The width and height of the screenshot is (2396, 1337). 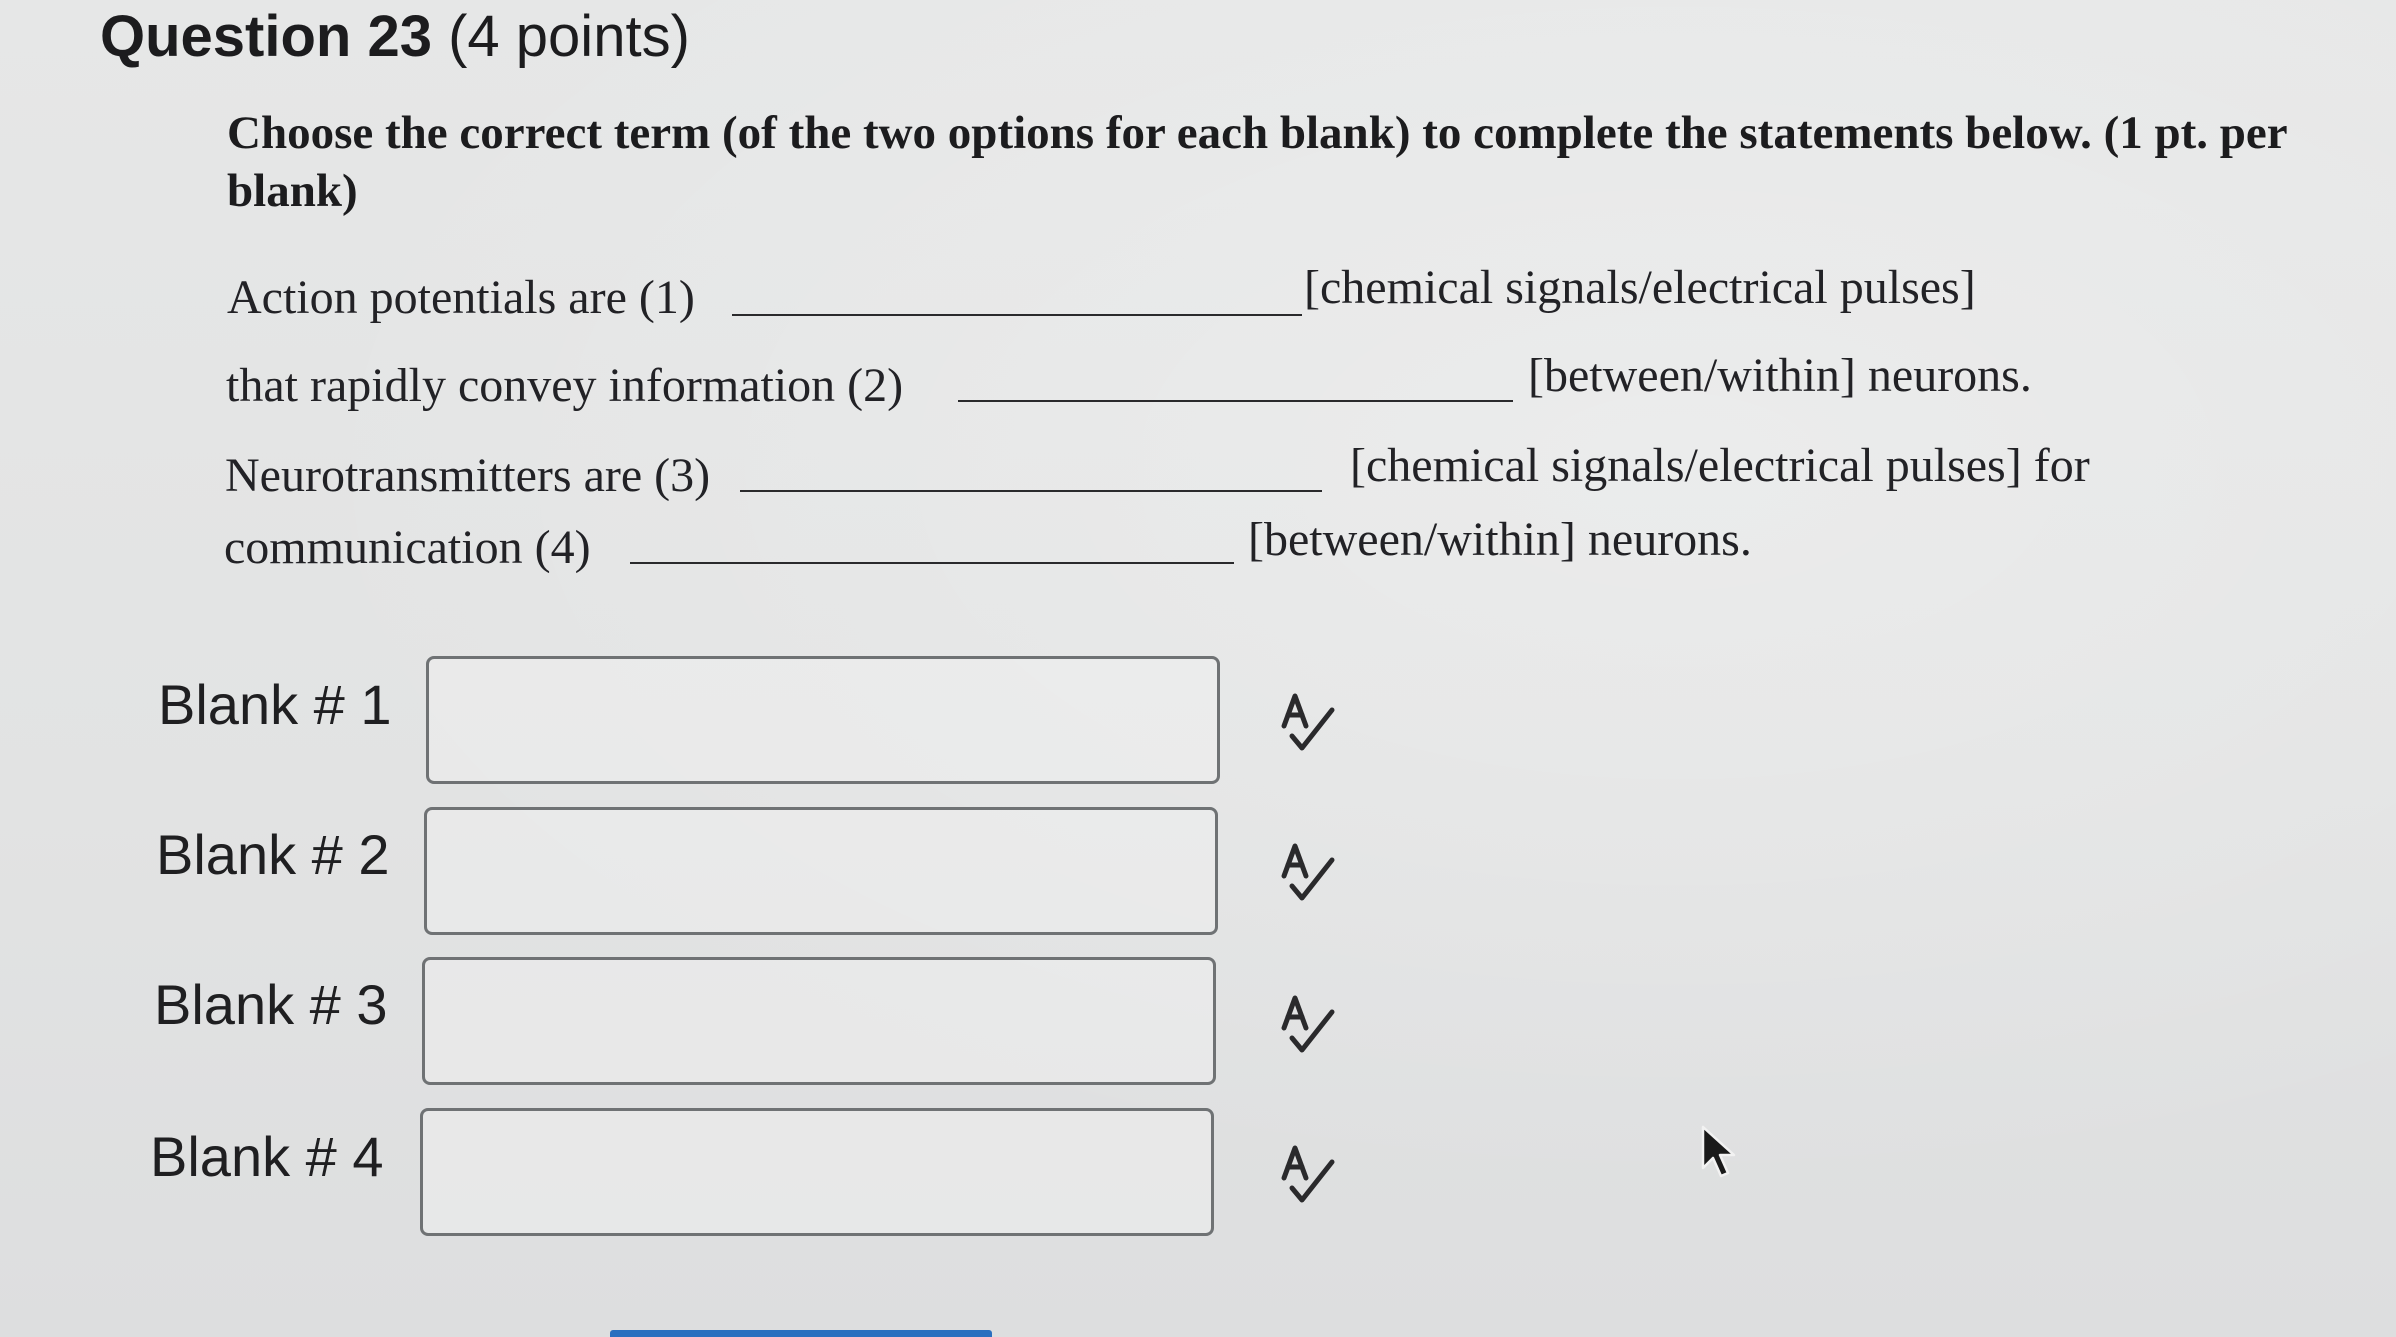 I want to click on blank-2-input, so click(x=821, y=871).